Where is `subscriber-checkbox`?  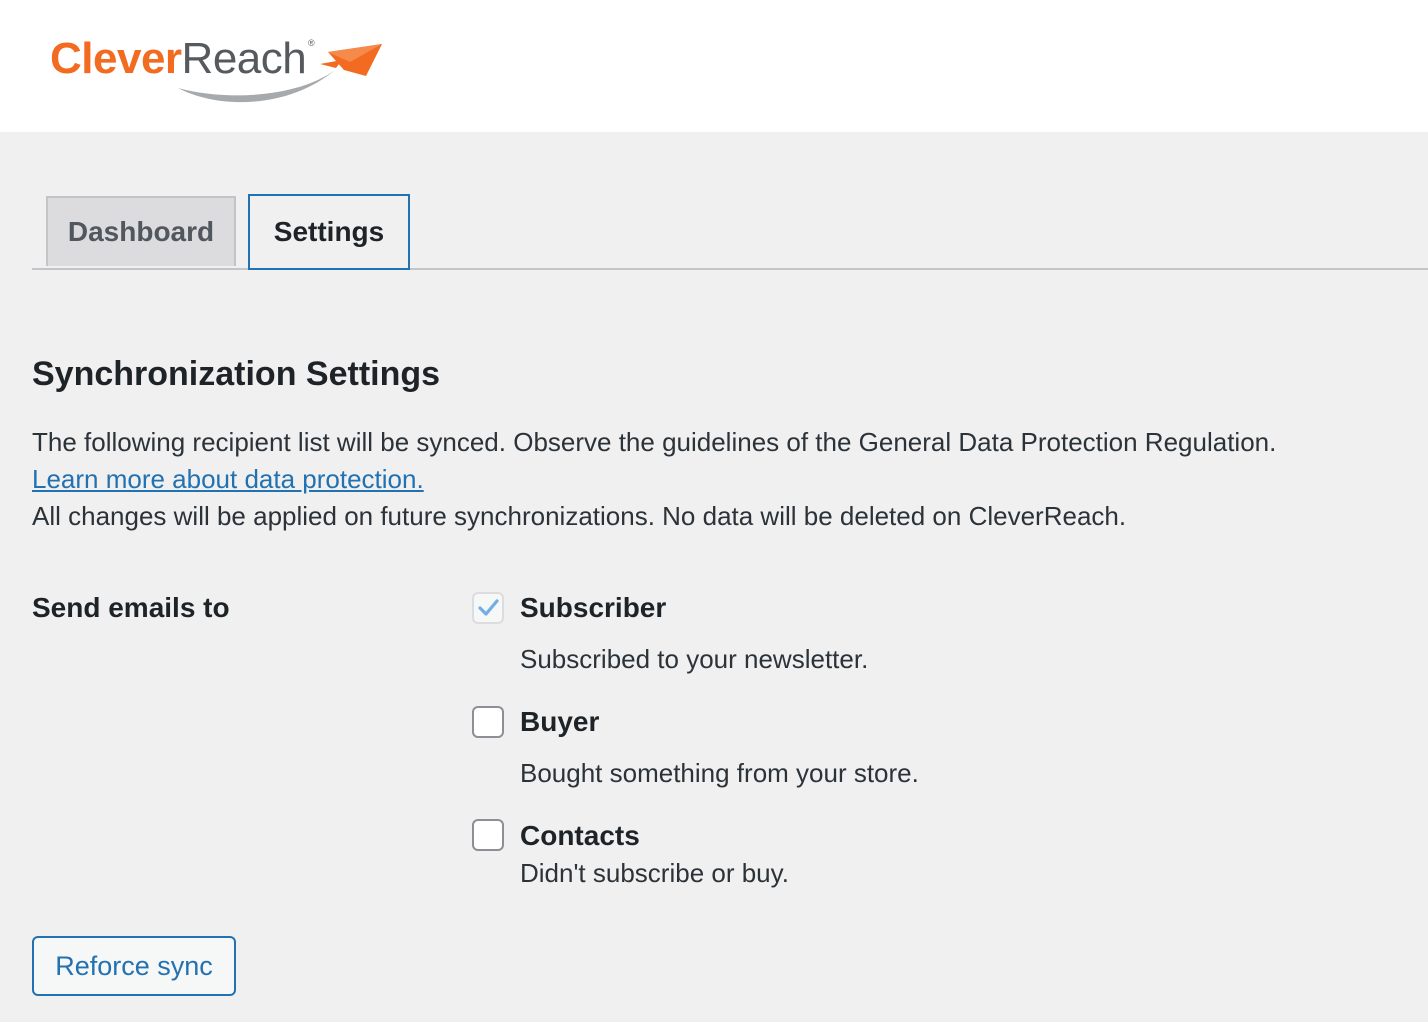 subscriber-checkbox is located at coordinates (488, 608).